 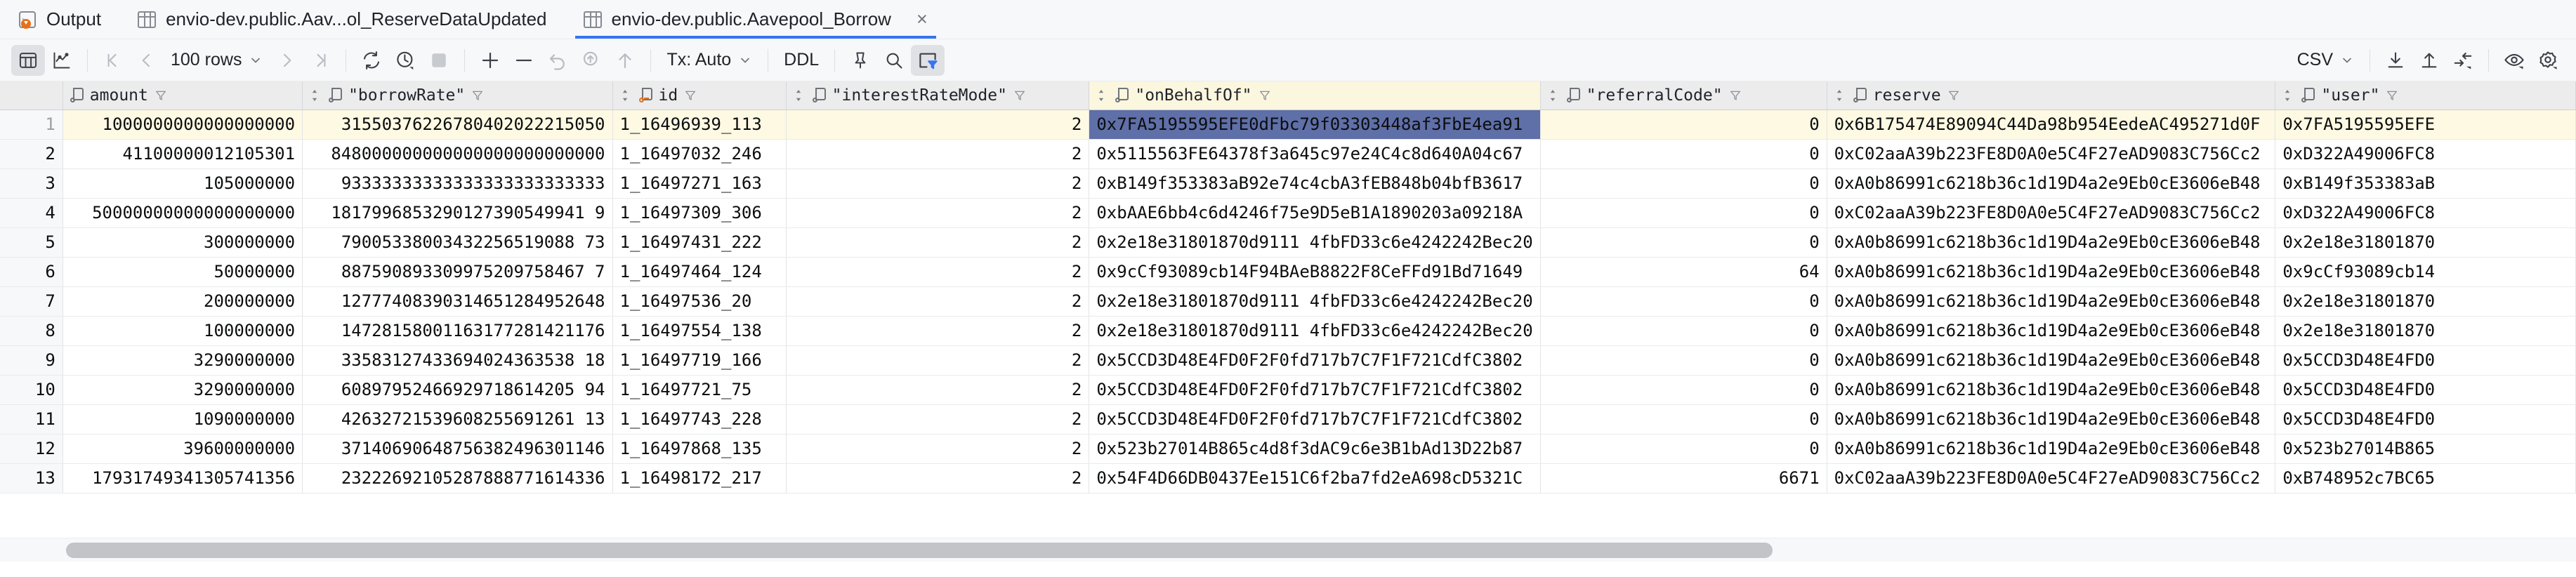 I want to click on row-number: 9, so click(x=31, y=360).